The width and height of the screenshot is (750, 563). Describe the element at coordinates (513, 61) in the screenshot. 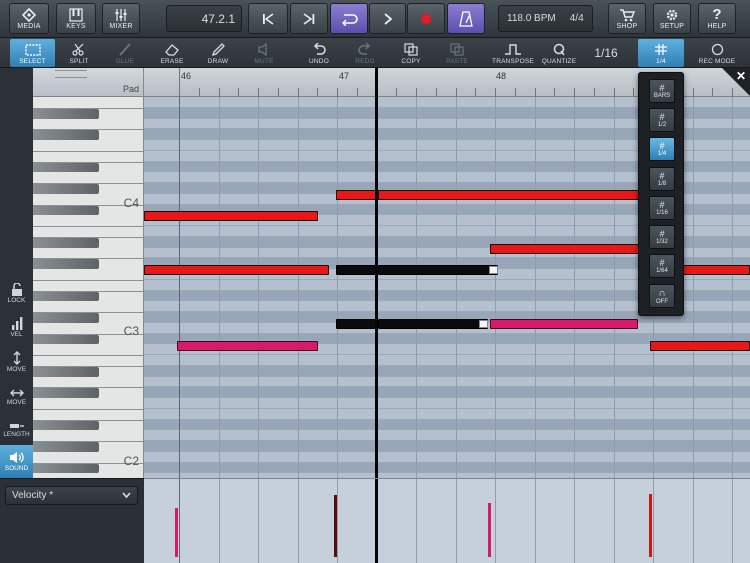

I see `transpose-label: TRANSPOSE` at that location.